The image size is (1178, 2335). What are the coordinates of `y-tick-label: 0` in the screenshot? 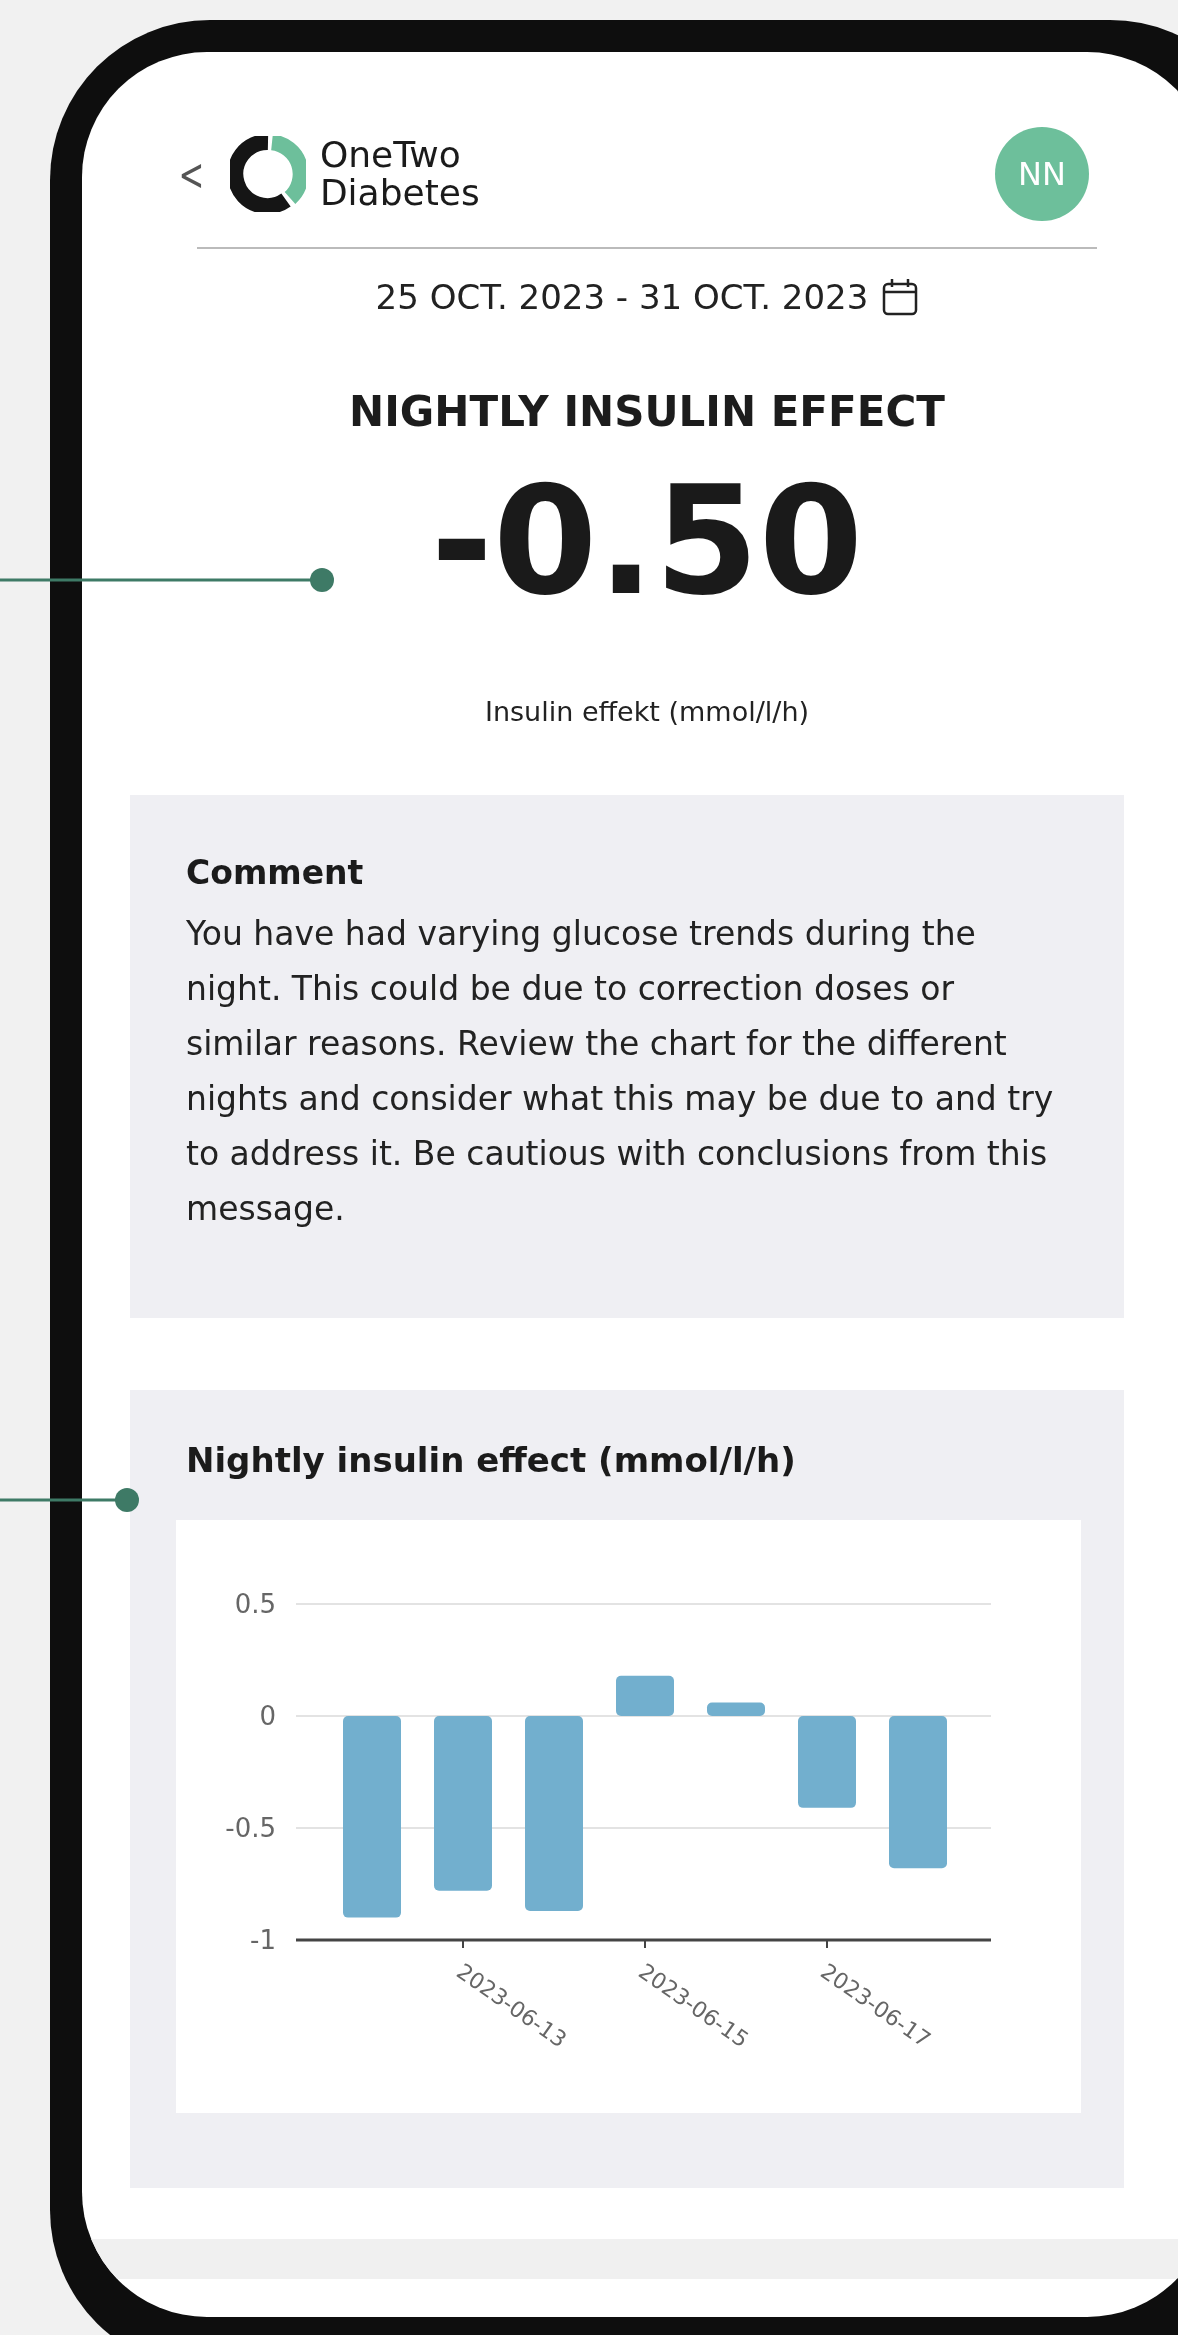 It's located at (267, 1716).